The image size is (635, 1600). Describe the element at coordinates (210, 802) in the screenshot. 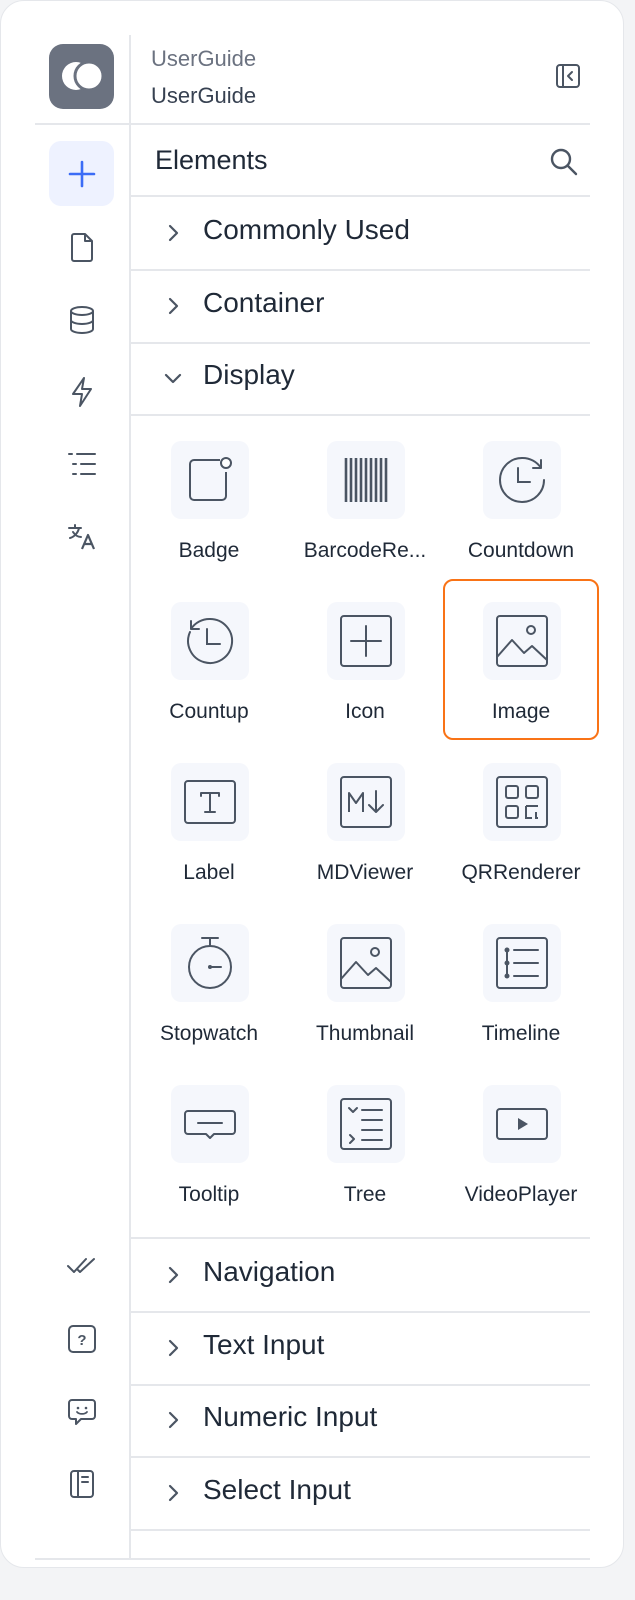

I see `text-label-icon` at that location.